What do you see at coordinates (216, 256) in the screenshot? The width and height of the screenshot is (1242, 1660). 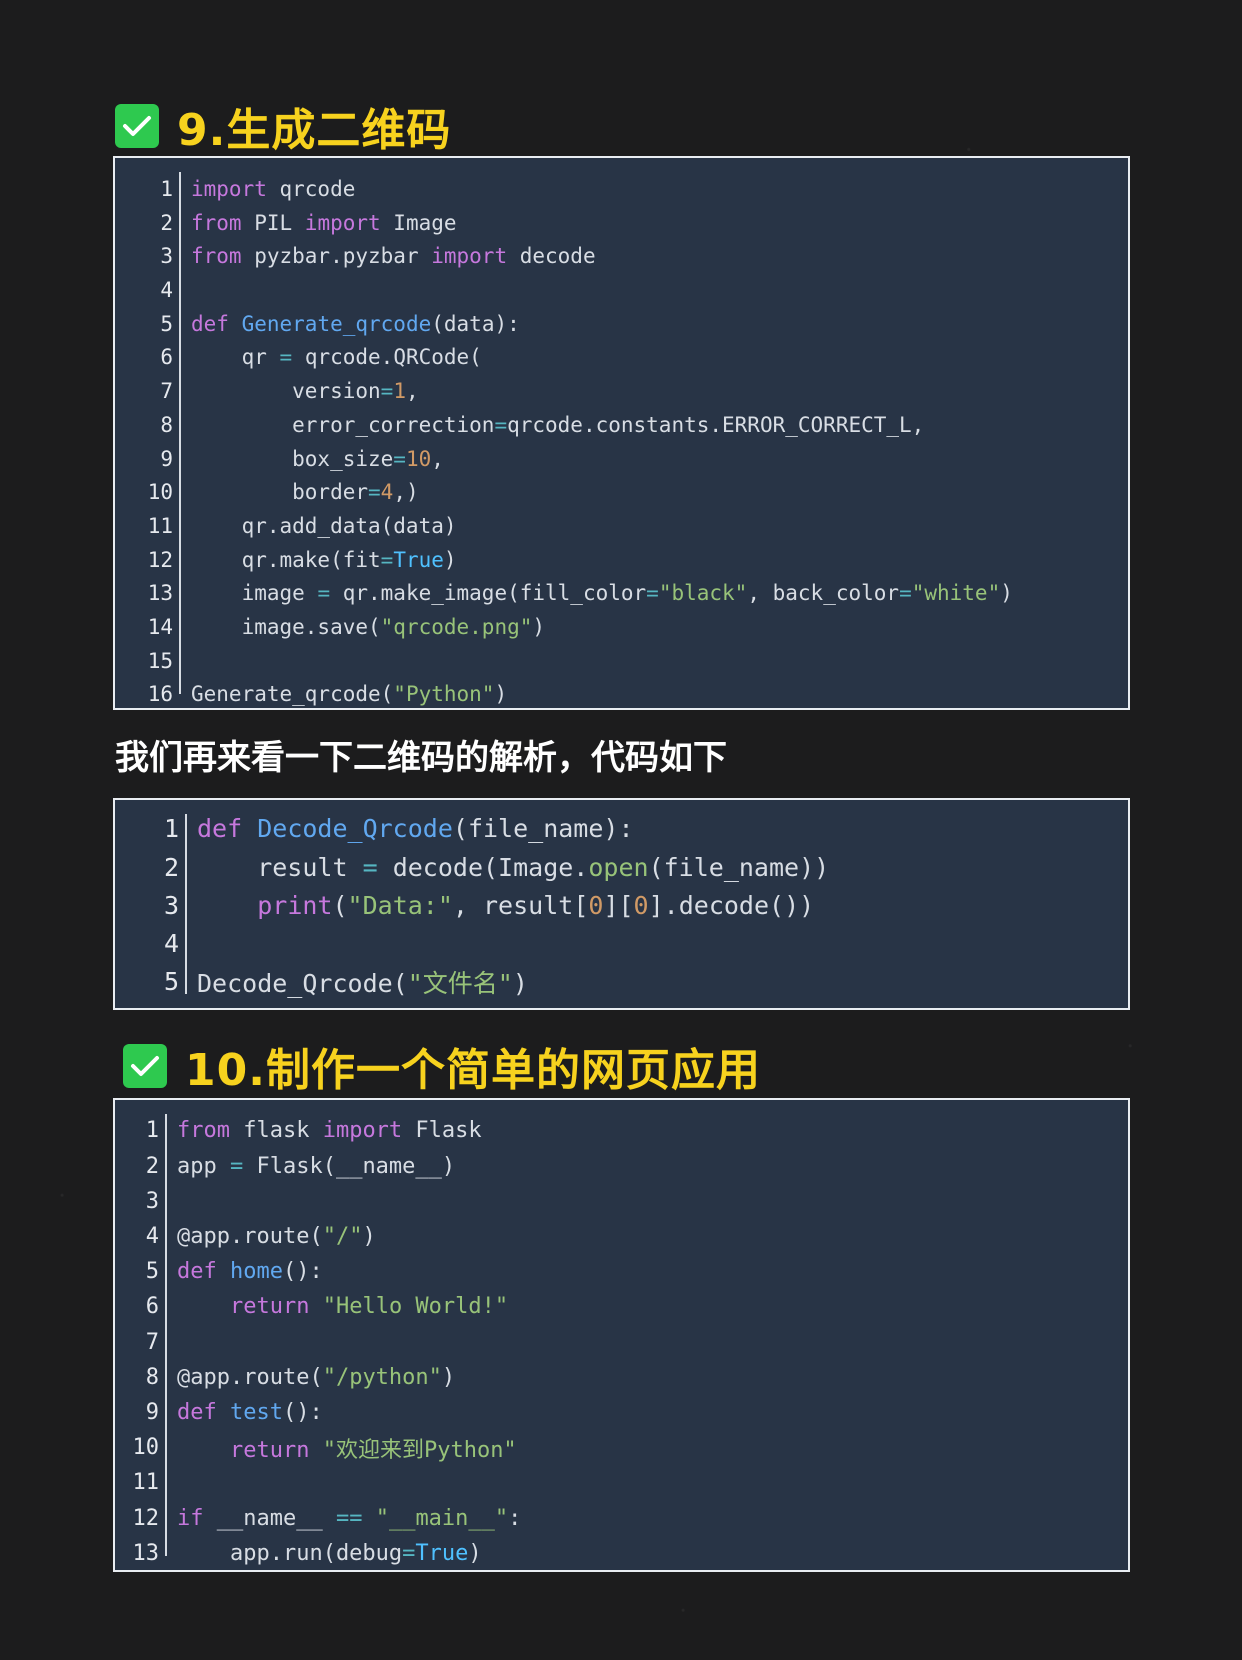 I see `code-token-keyword: from` at bounding box center [216, 256].